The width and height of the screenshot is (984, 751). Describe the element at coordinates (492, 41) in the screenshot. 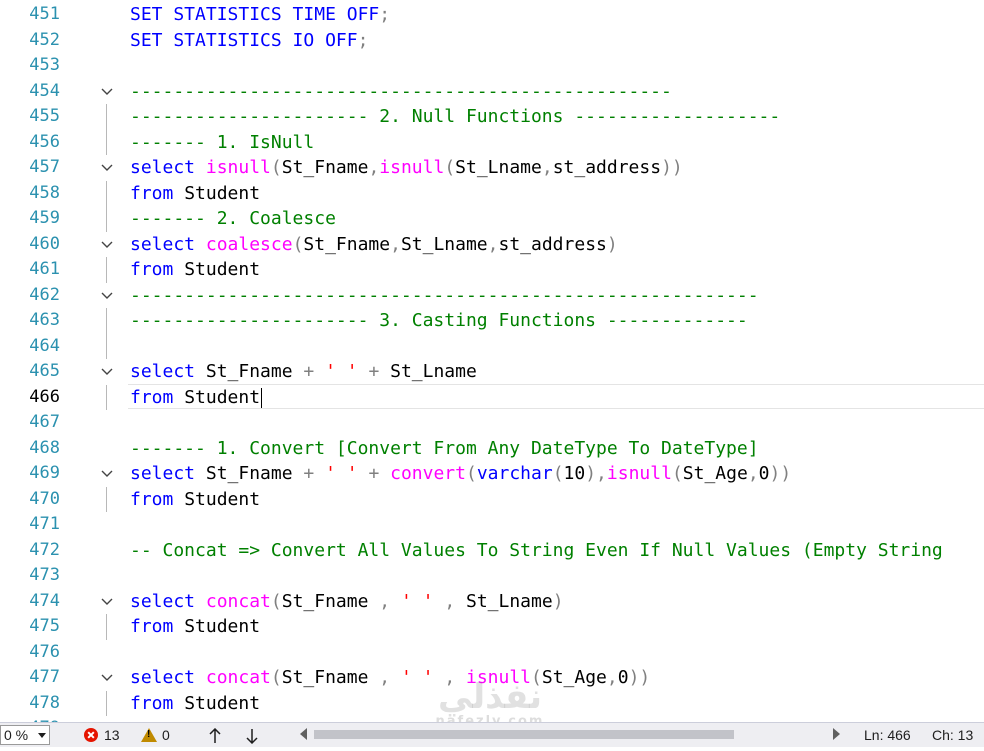

I see `code-line: 452 SET STATISTICS IO OFF;` at that location.